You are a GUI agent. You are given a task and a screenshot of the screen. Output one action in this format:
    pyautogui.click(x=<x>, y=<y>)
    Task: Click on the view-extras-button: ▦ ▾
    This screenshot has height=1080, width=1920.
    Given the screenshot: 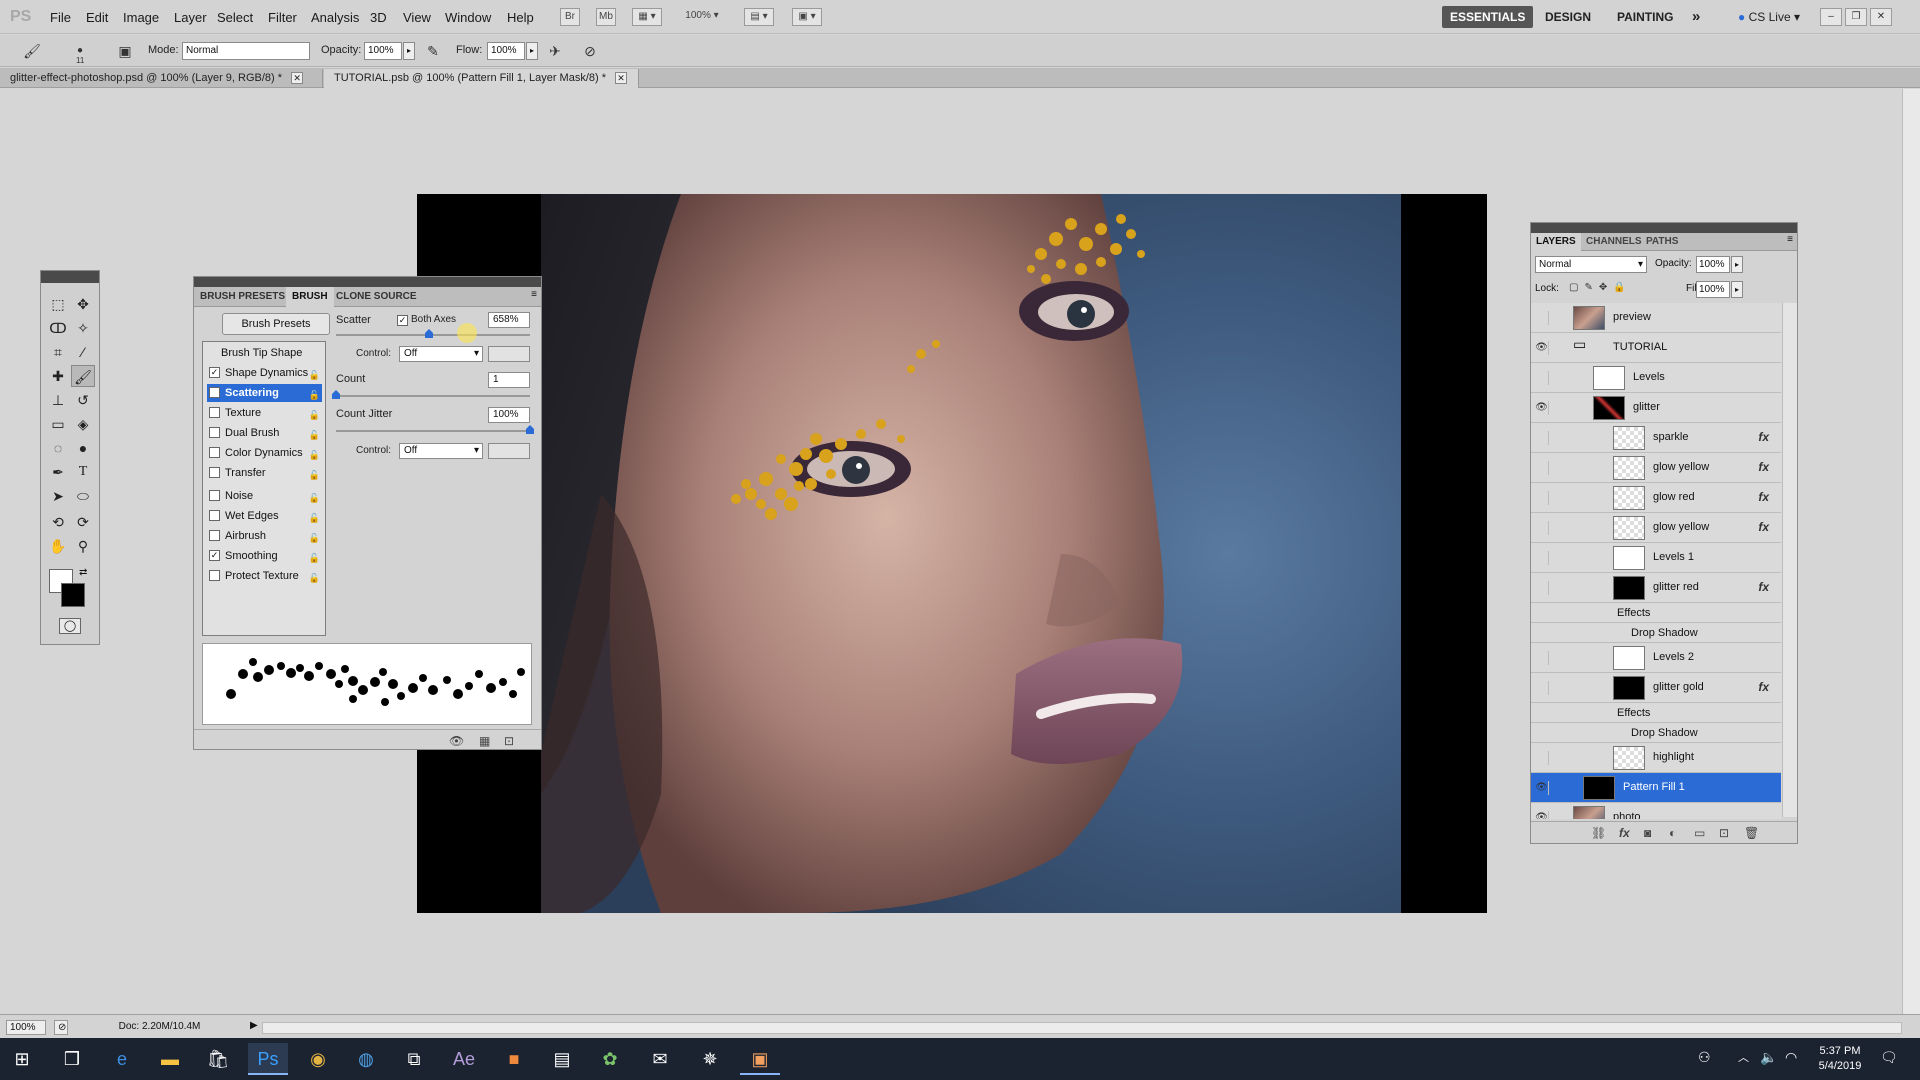 What is the action you would take?
    pyautogui.click(x=647, y=17)
    